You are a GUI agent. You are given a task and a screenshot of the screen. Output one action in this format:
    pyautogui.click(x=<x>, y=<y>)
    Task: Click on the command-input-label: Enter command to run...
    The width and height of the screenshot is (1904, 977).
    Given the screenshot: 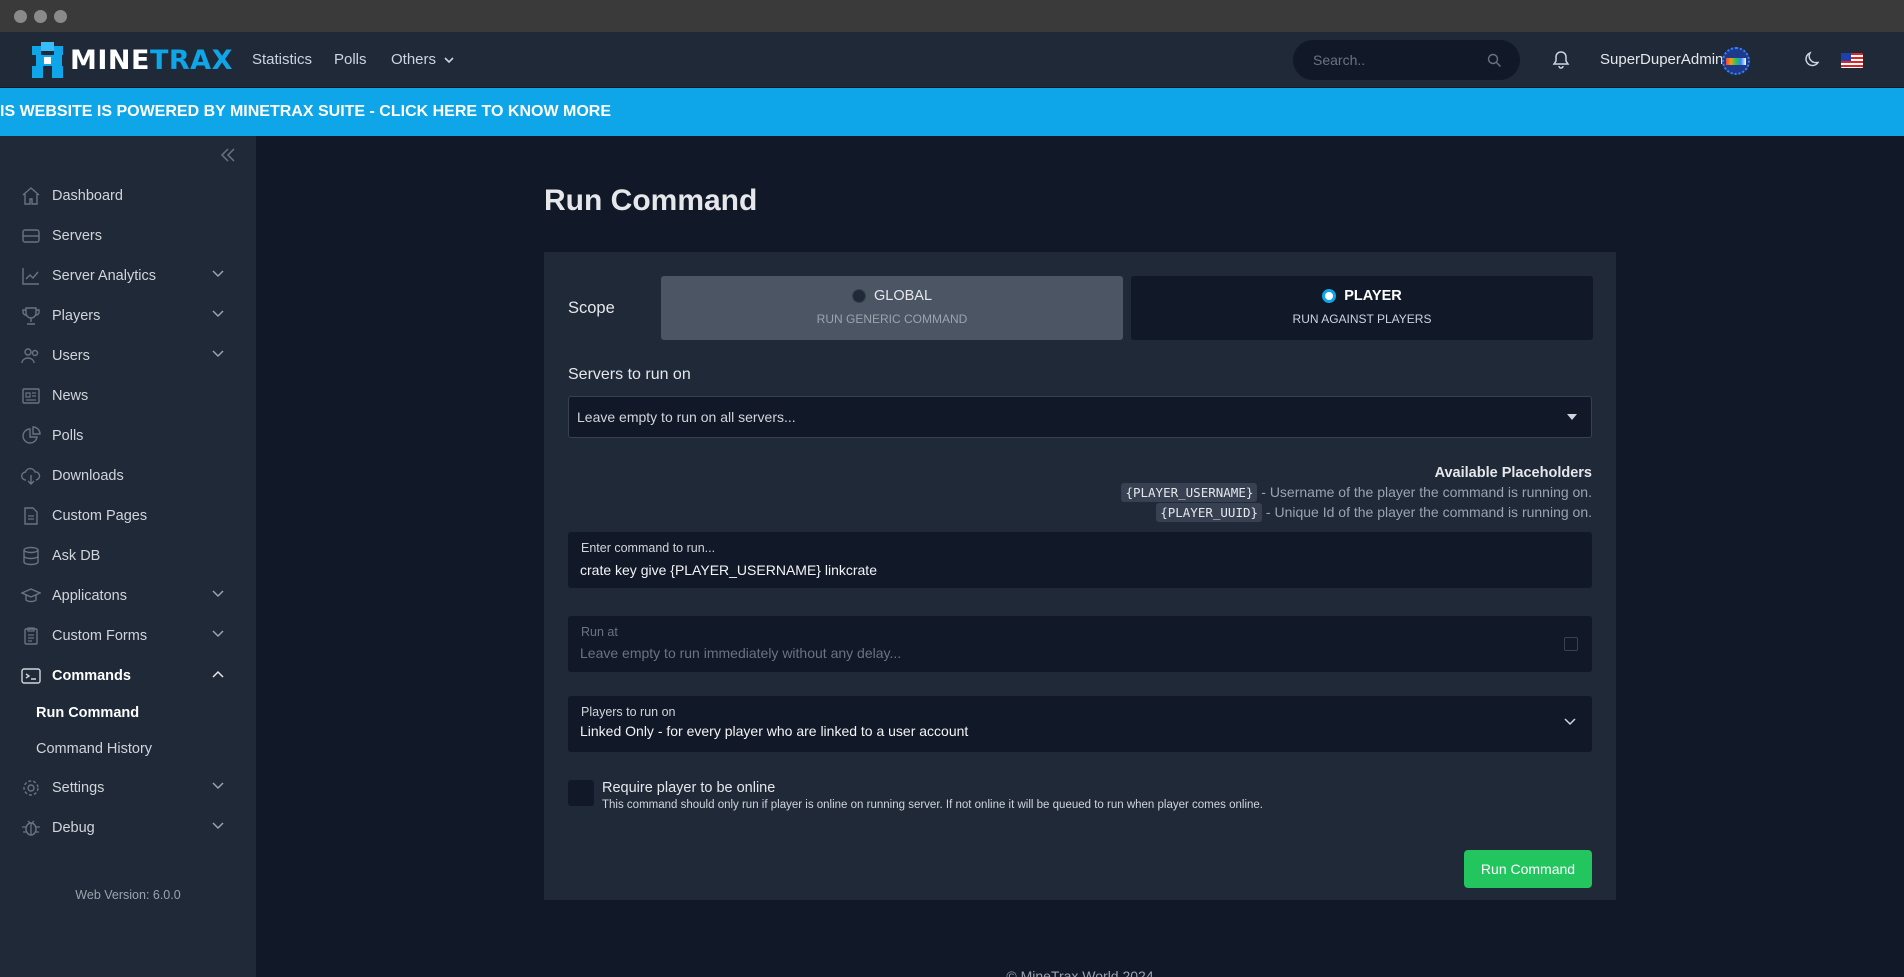 What is the action you would take?
    pyautogui.click(x=648, y=548)
    